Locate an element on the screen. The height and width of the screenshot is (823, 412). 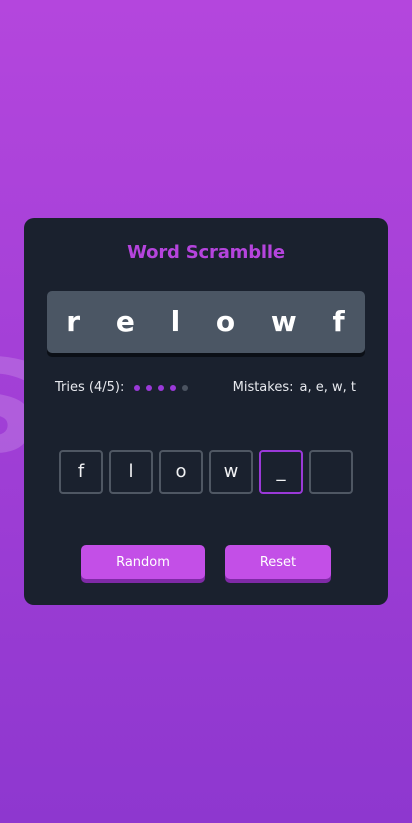
letter-slot-5: _ is located at coordinates (281, 472).